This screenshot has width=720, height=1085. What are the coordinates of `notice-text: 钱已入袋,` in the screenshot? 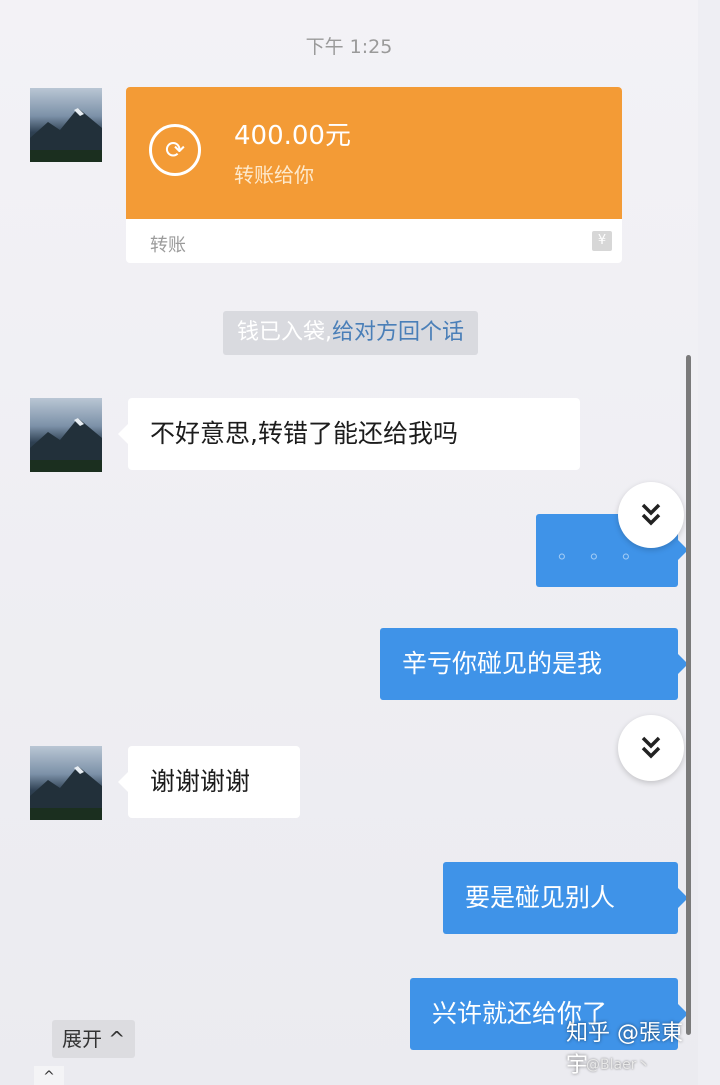 It's located at (284, 332).